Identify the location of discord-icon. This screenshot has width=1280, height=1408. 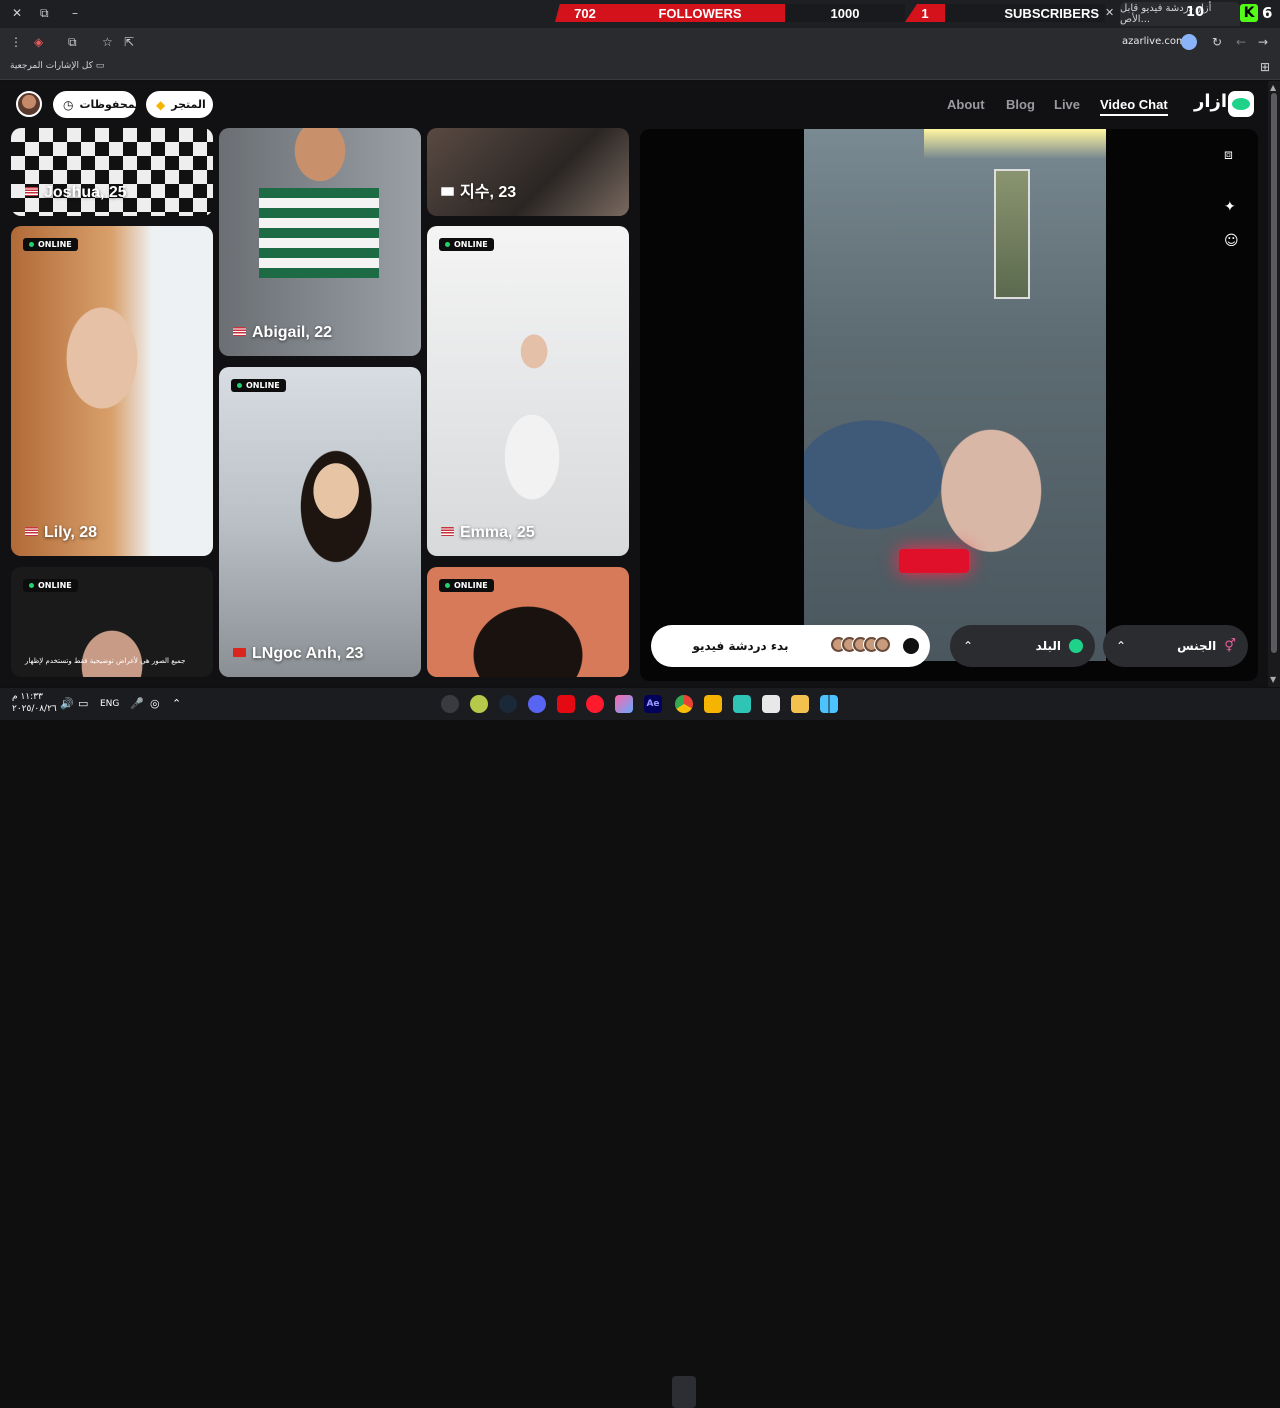
(537, 704).